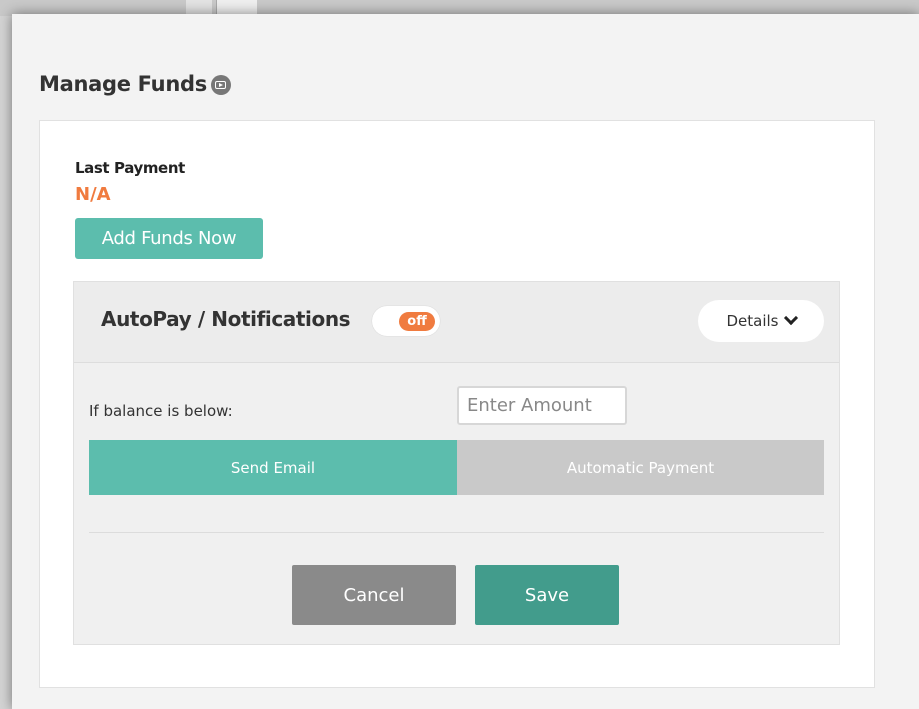  What do you see at coordinates (547, 595) in the screenshot?
I see `save-button: Save` at bounding box center [547, 595].